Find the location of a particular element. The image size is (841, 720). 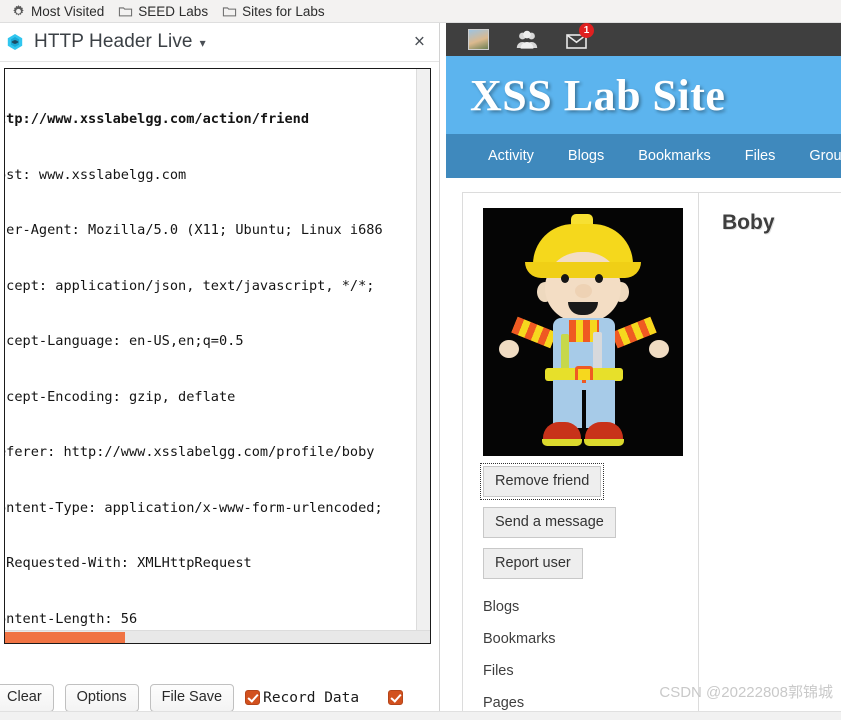

profile-photo is located at coordinates (583, 332).